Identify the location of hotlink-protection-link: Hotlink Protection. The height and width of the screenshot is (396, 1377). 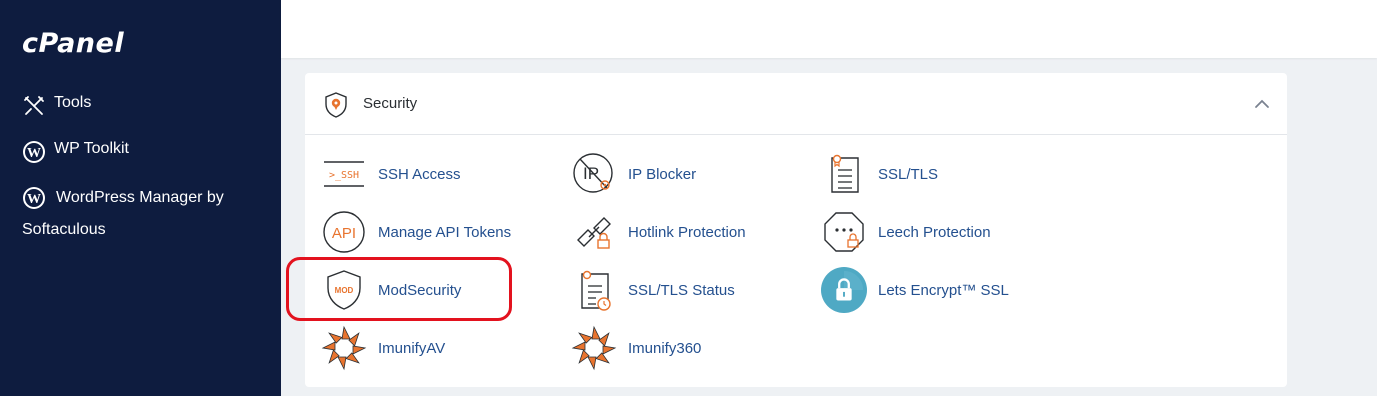
(658, 232).